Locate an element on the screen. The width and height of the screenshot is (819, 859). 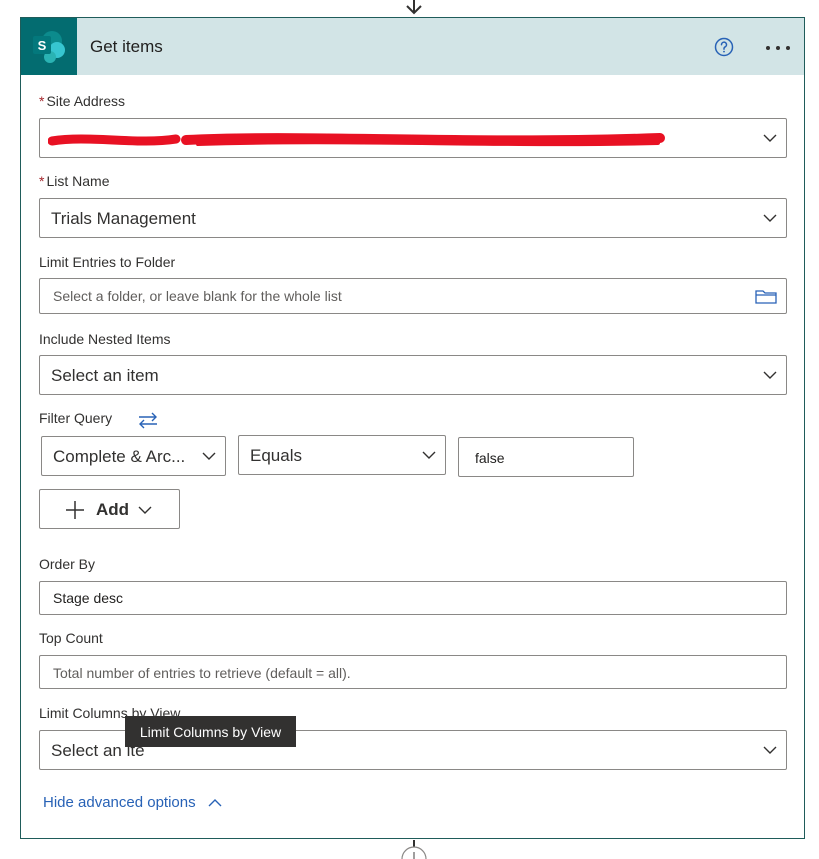
switch-mode-icon is located at coordinates (148, 420).